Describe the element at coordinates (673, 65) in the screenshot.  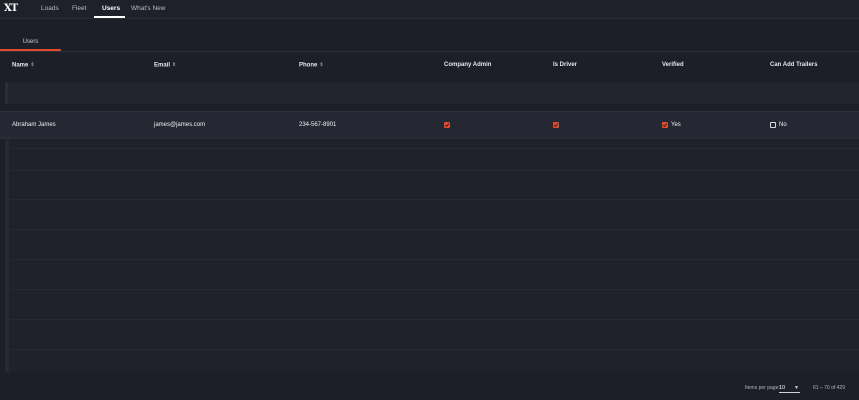
I see `column-header-verified: Verified` at that location.